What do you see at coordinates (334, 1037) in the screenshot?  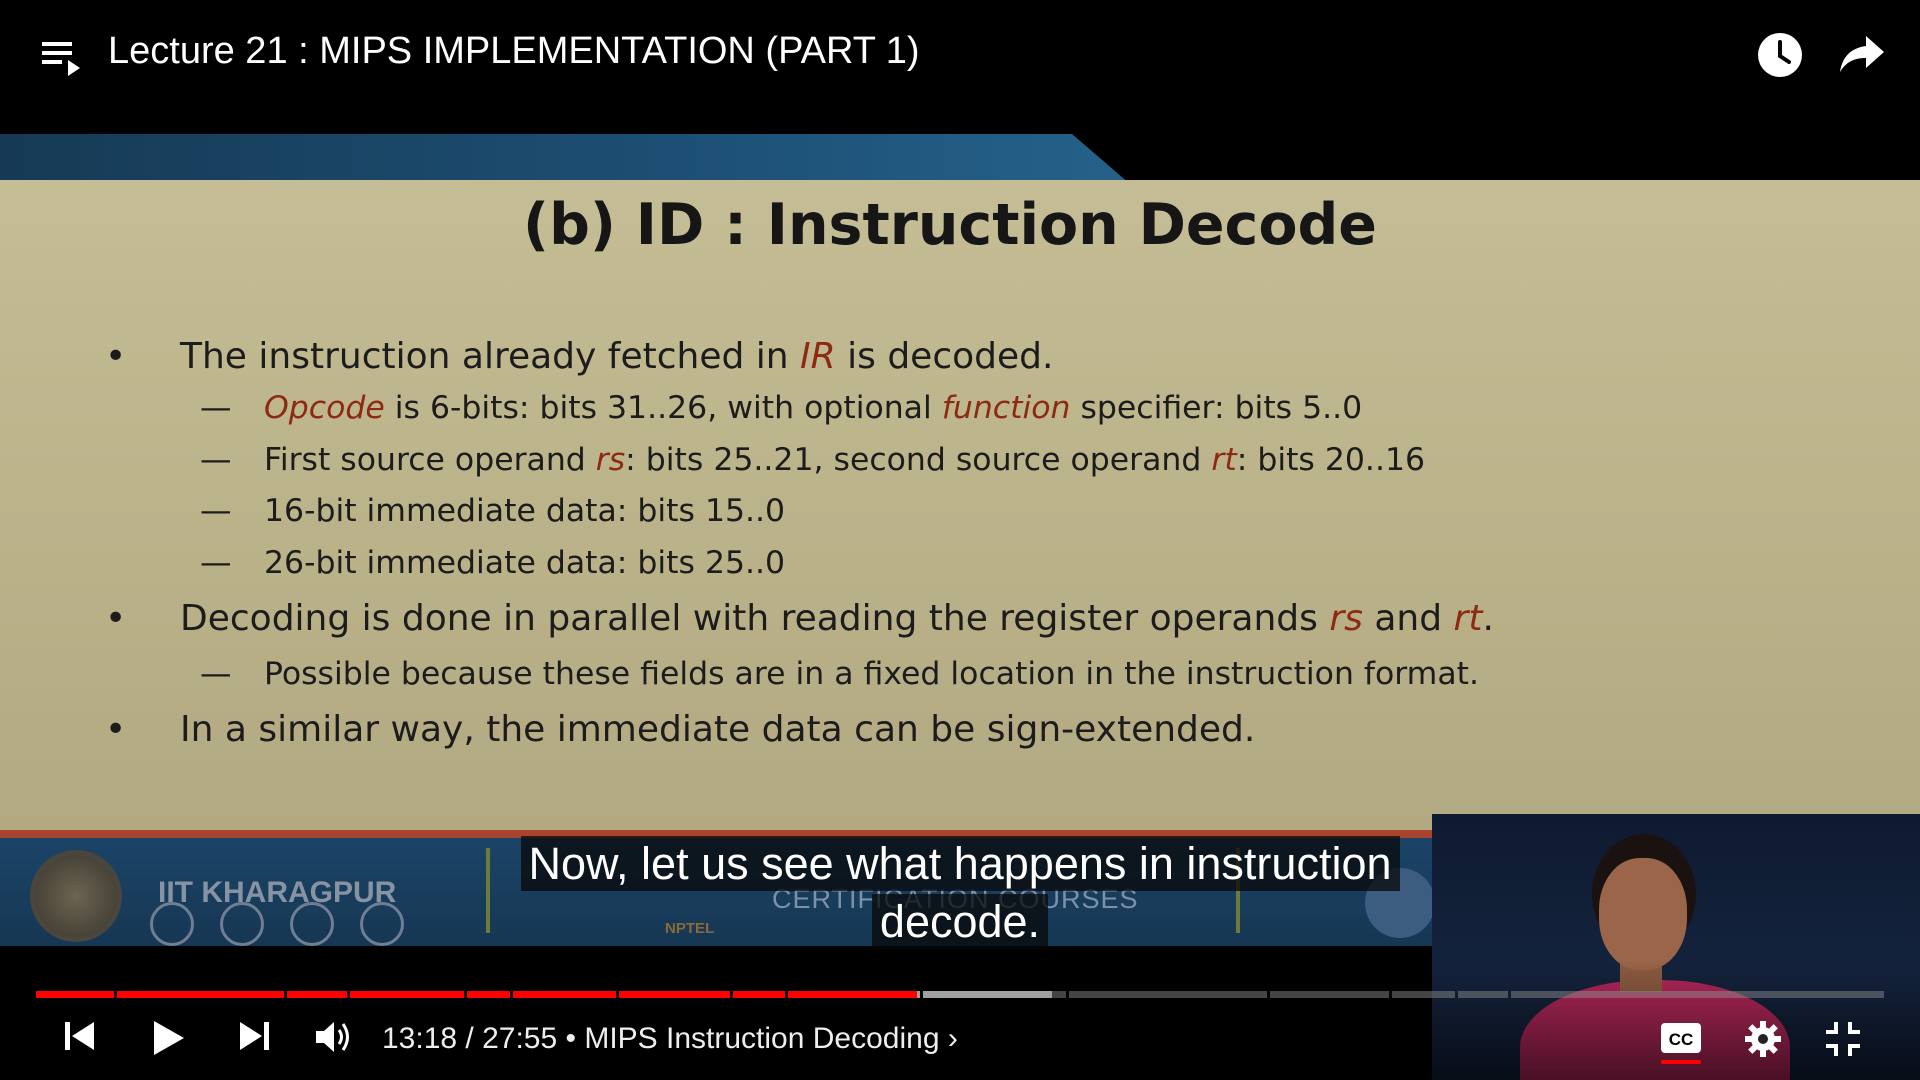 I see `volume-icon` at bounding box center [334, 1037].